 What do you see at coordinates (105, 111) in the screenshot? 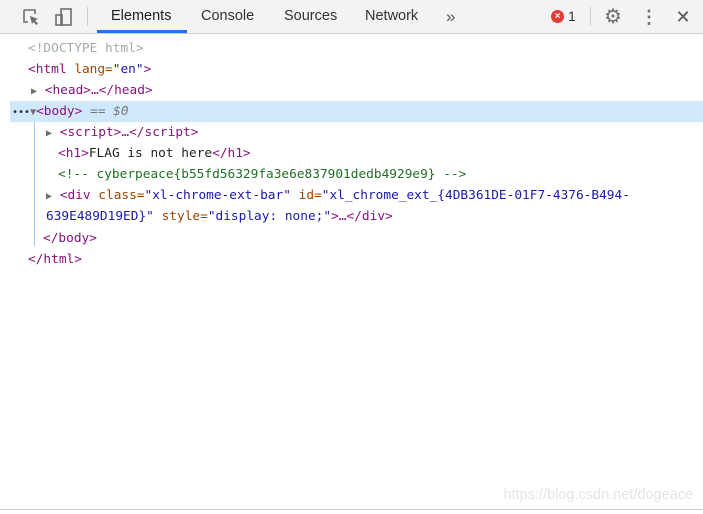
I see `selected-marker: == $0` at bounding box center [105, 111].